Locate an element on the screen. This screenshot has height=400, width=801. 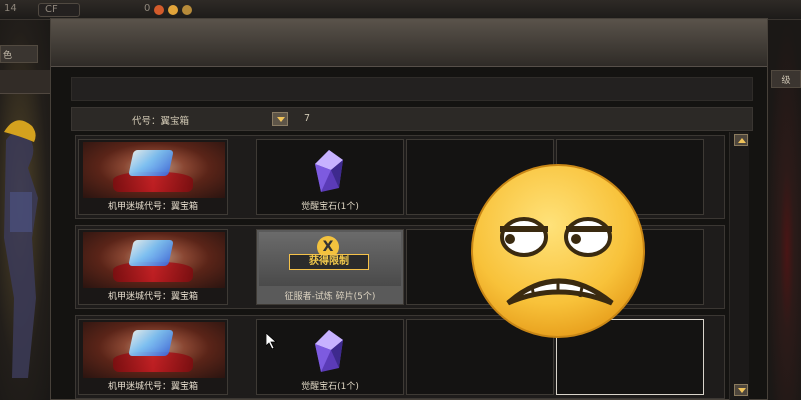
left-tab: 色 is located at coordinates (19, 54).